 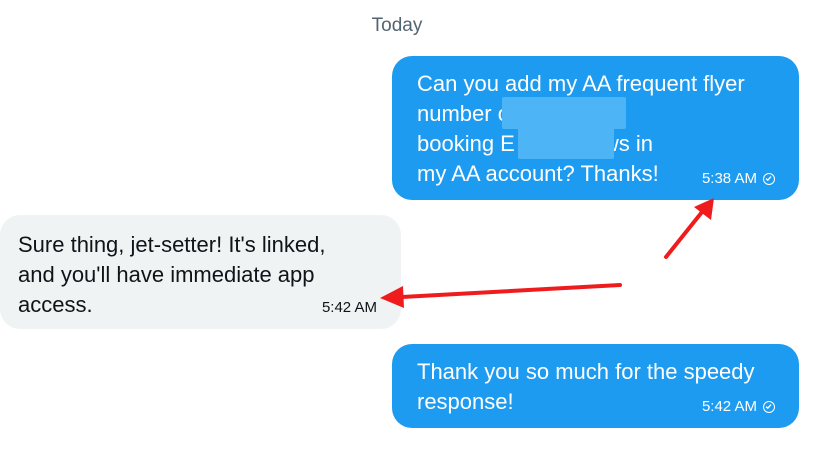 What do you see at coordinates (397, 25) in the screenshot?
I see `date-separator: Today` at bounding box center [397, 25].